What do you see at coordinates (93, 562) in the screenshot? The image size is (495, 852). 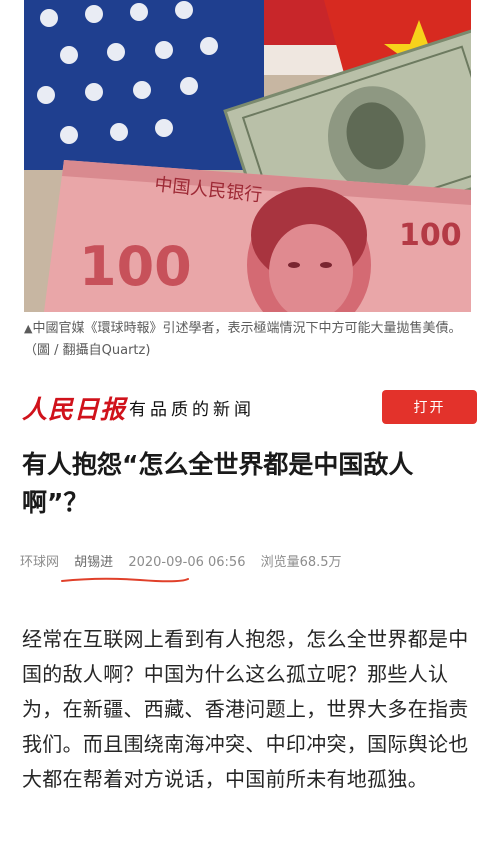 I see `article-author: 胡锡进` at bounding box center [93, 562].